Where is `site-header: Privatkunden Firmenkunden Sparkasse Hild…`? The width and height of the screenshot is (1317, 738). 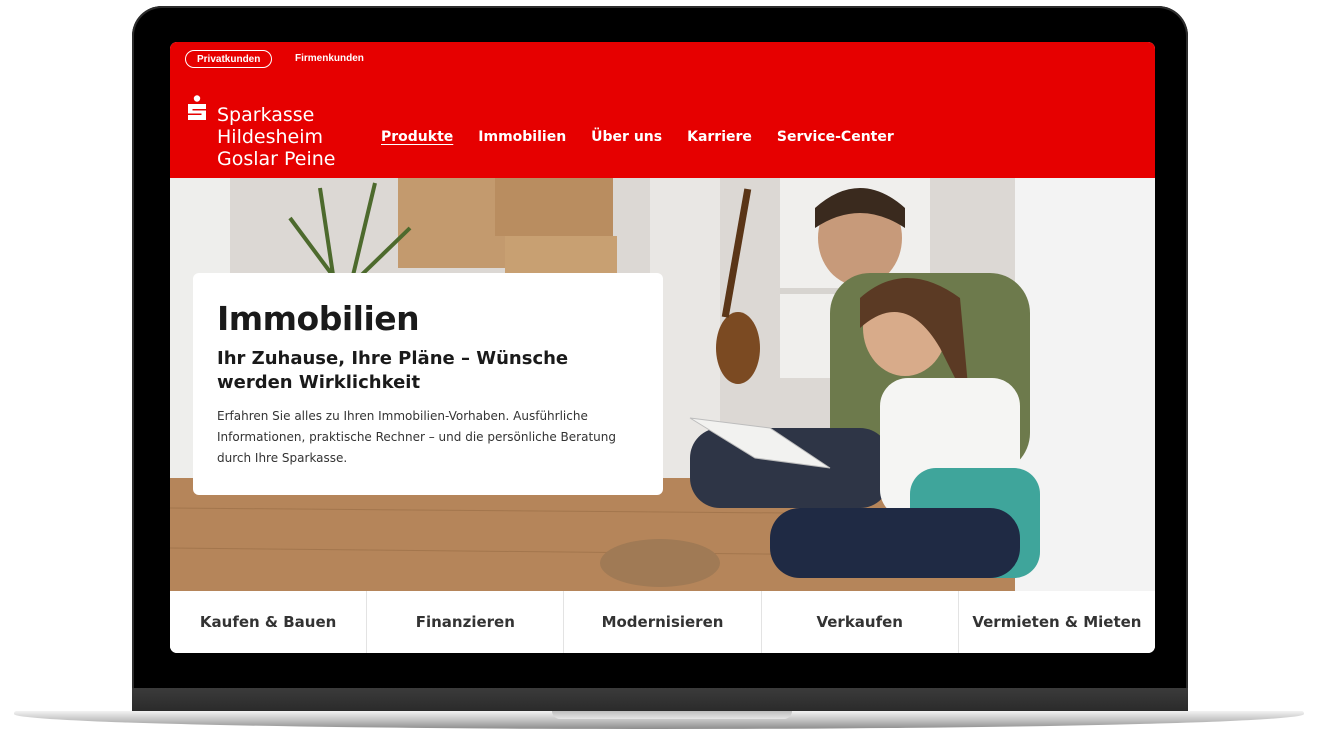 site-header: Privatkunden Firmenkunden Sparkasse Hild… is located at coordinates (662, 110).